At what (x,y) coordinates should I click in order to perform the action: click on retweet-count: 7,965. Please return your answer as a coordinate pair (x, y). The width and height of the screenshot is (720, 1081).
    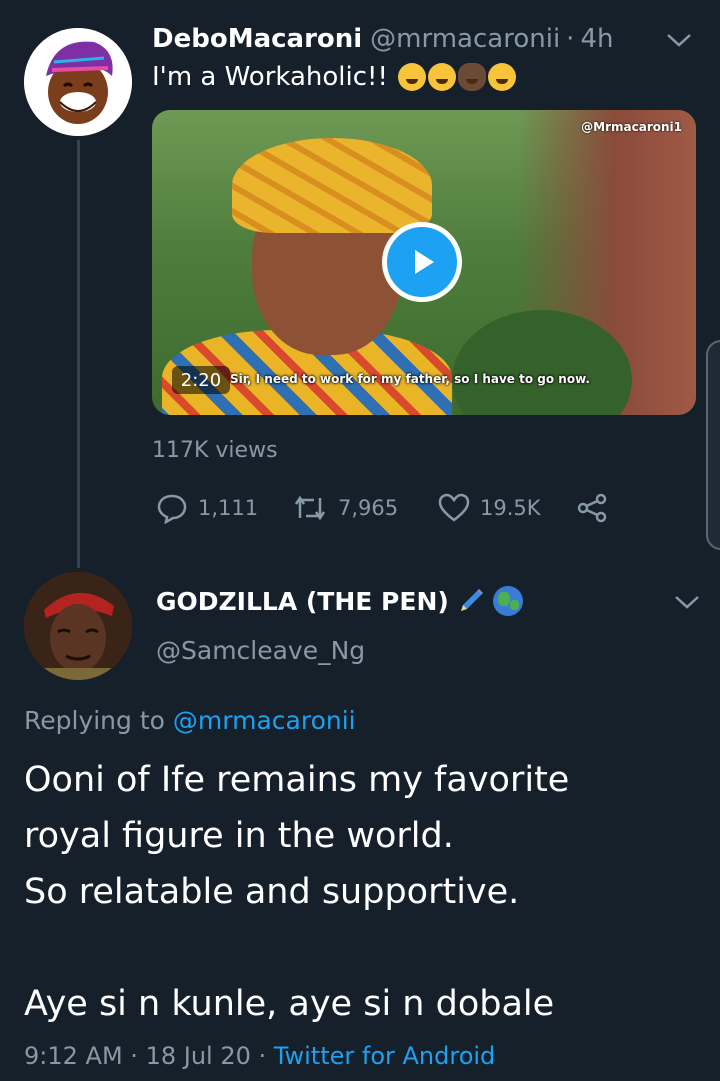
    Looking at the image, I should click on (368, 508).